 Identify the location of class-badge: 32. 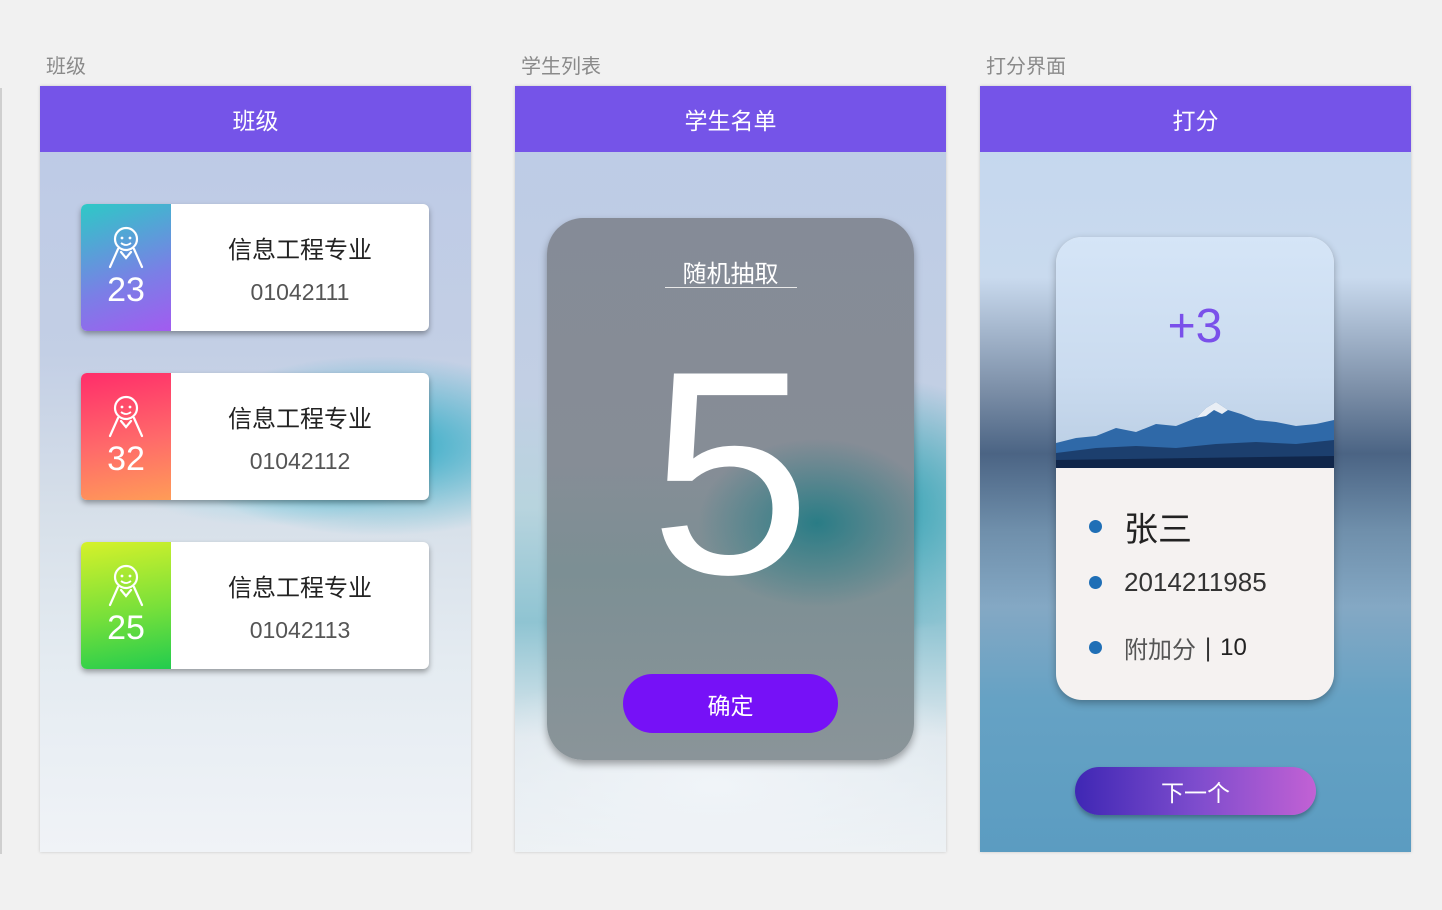
(126, 436).